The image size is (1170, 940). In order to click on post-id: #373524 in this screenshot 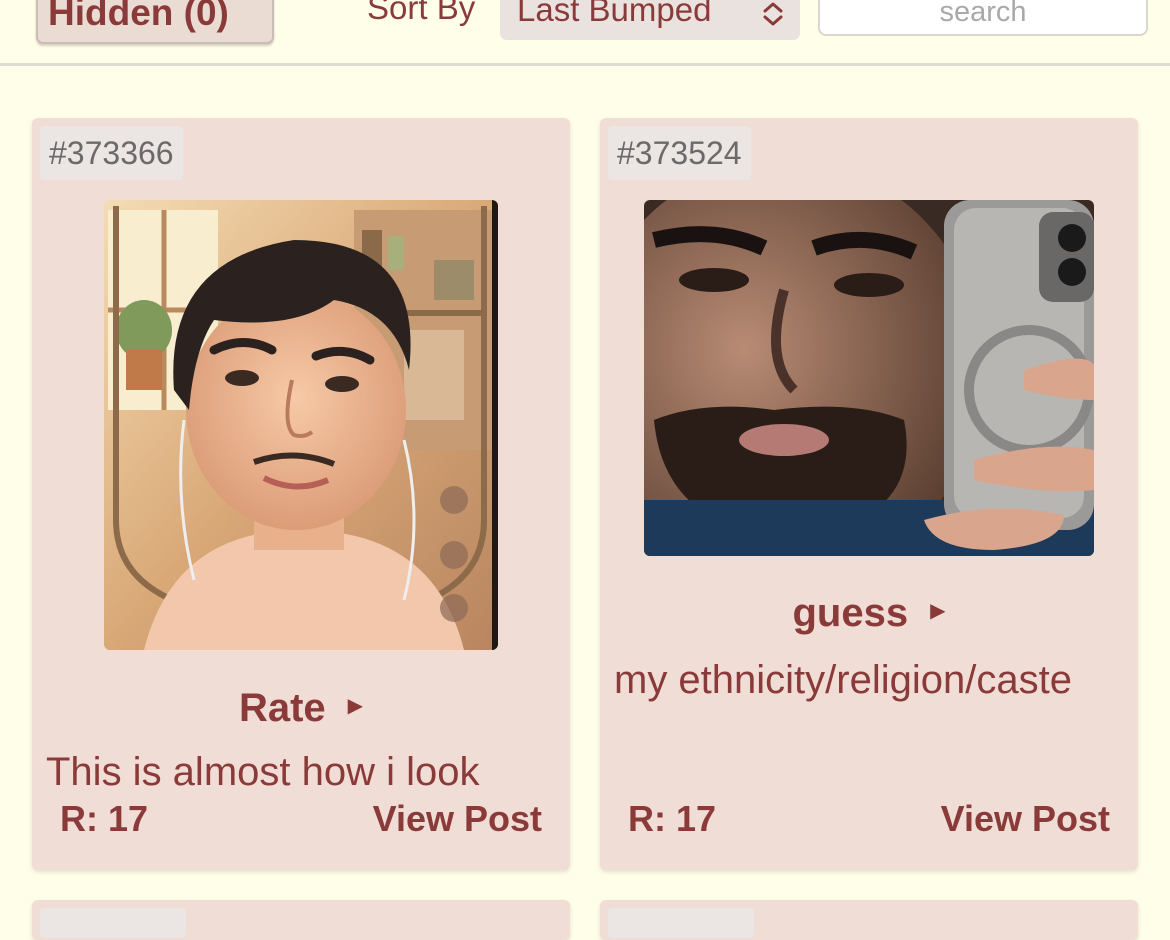, I will do `click(679, 153)`.